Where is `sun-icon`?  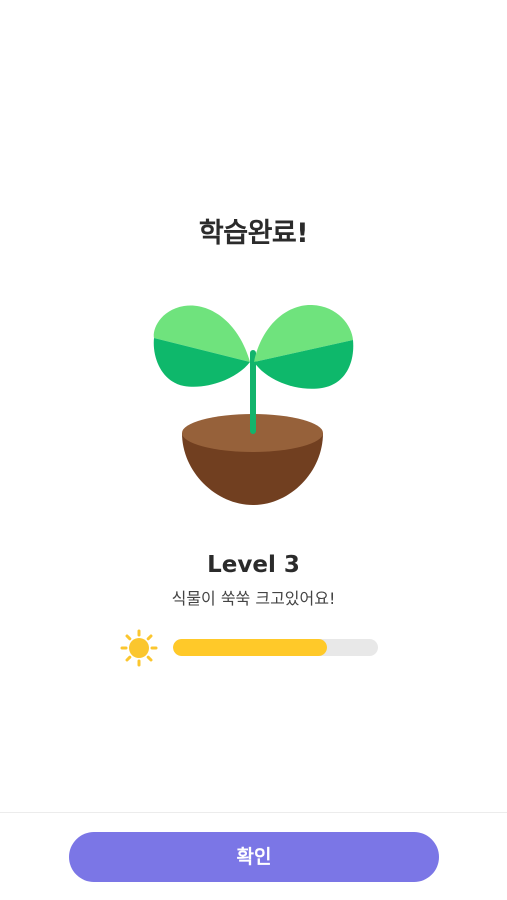 sun-icon is located at coordinates (139, 648).